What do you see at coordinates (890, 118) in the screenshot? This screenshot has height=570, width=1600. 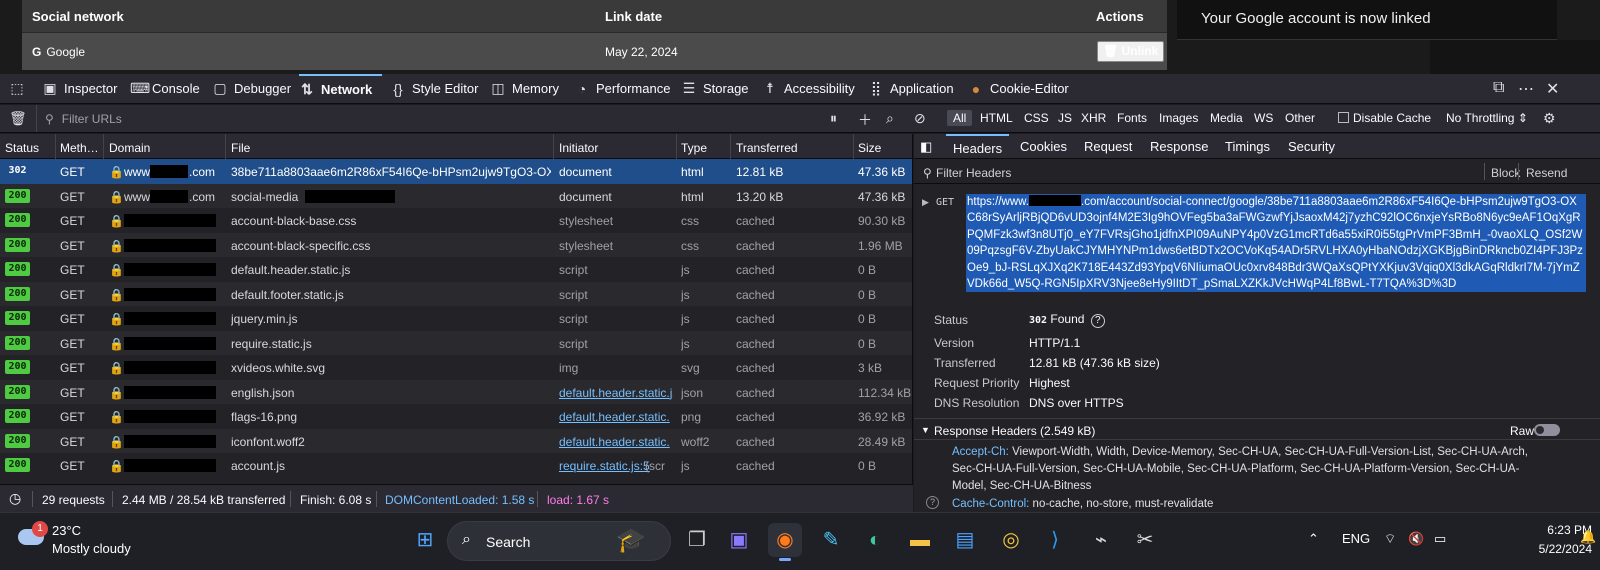 I see `search-icon: ⌕` at bounding box center [890, 118].